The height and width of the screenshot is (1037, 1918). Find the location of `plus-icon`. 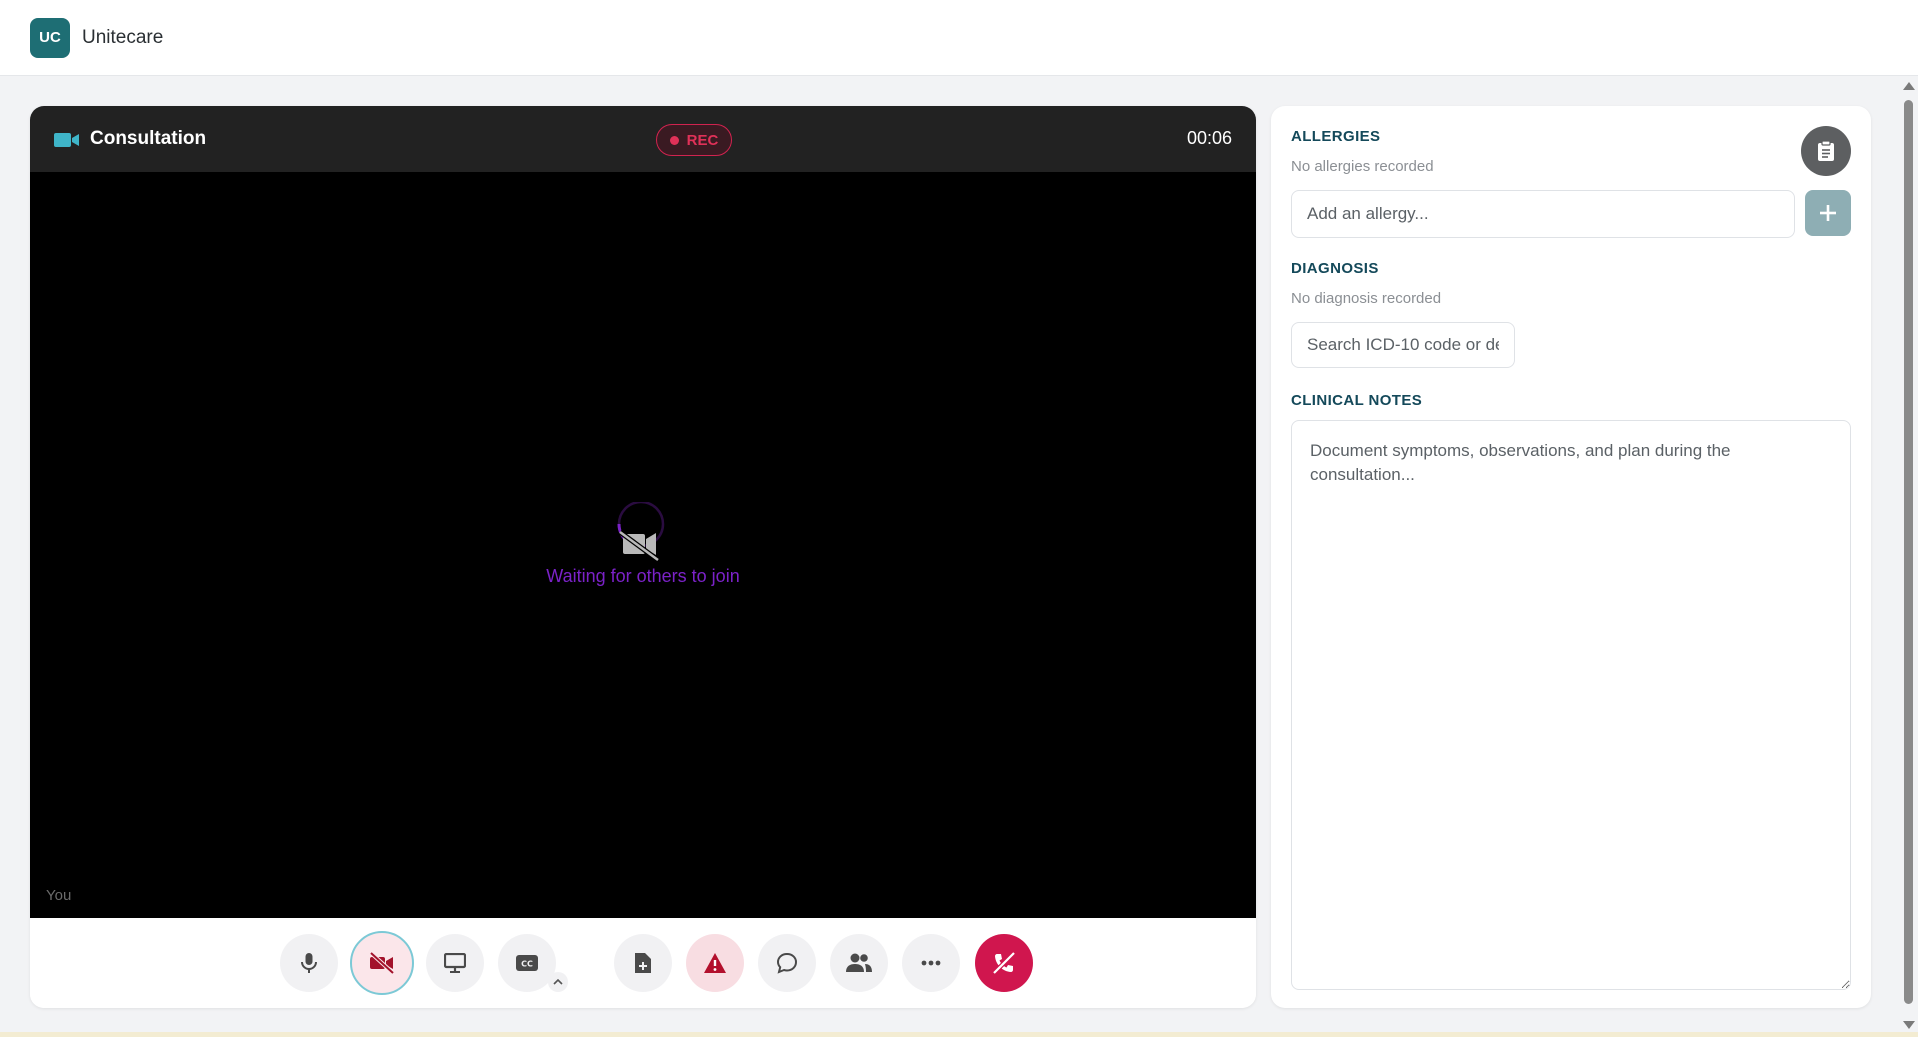

plus-icon is located at coordinates (1828, 213).